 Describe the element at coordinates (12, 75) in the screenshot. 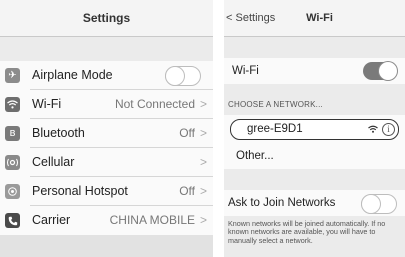

I see `airplane-icon: ✈` at that location.